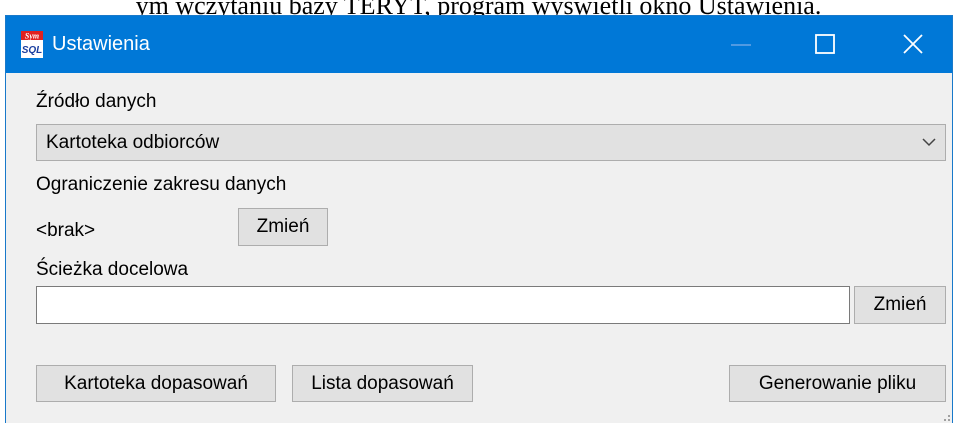  I want to click on range-value: <brak>, so click(66, 230).